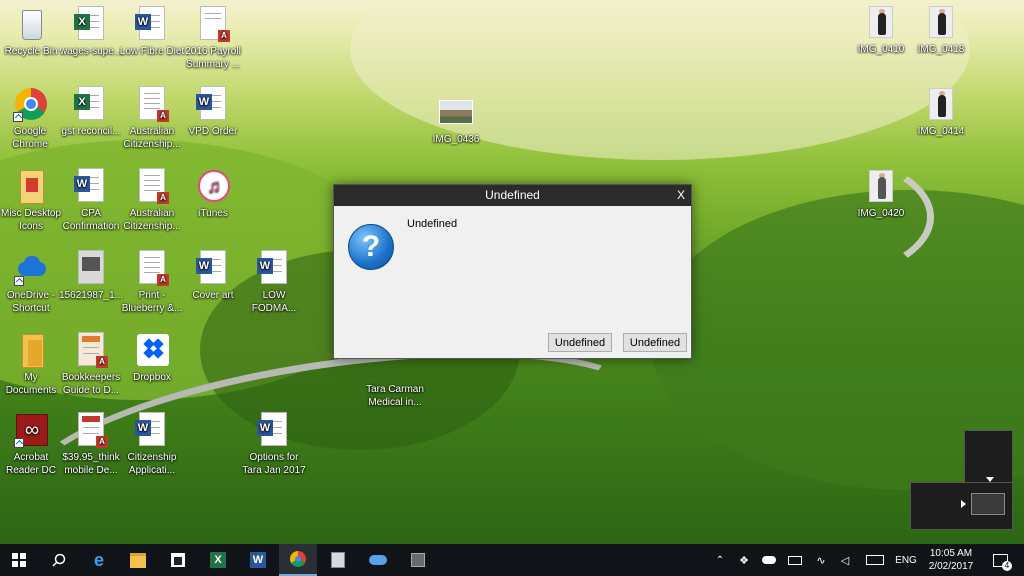  What do you see at coordinates (32, 200) in the screenshot?
I see `desktop-icon-misc-desktop-icons: Misc Desktop Icons` at bounding box center [32, 200].